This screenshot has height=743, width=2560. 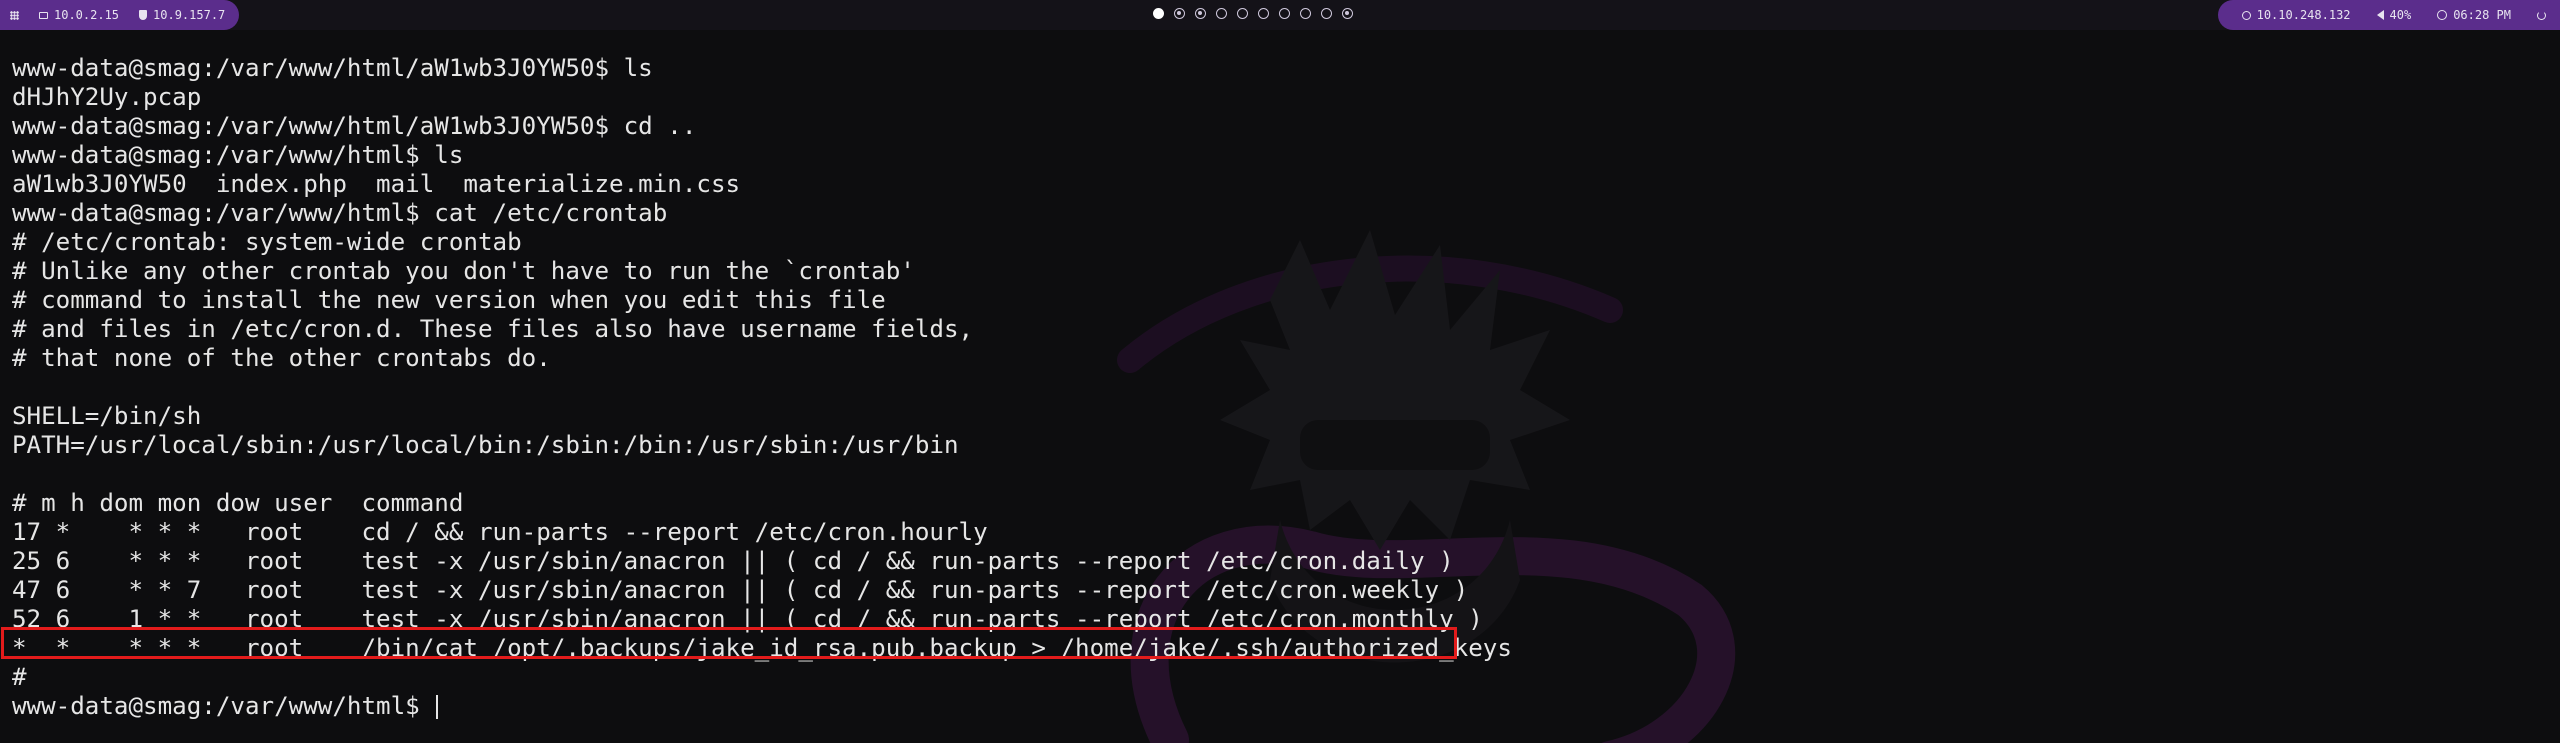 I want to click on power-button, so click(x=2541, y=15).